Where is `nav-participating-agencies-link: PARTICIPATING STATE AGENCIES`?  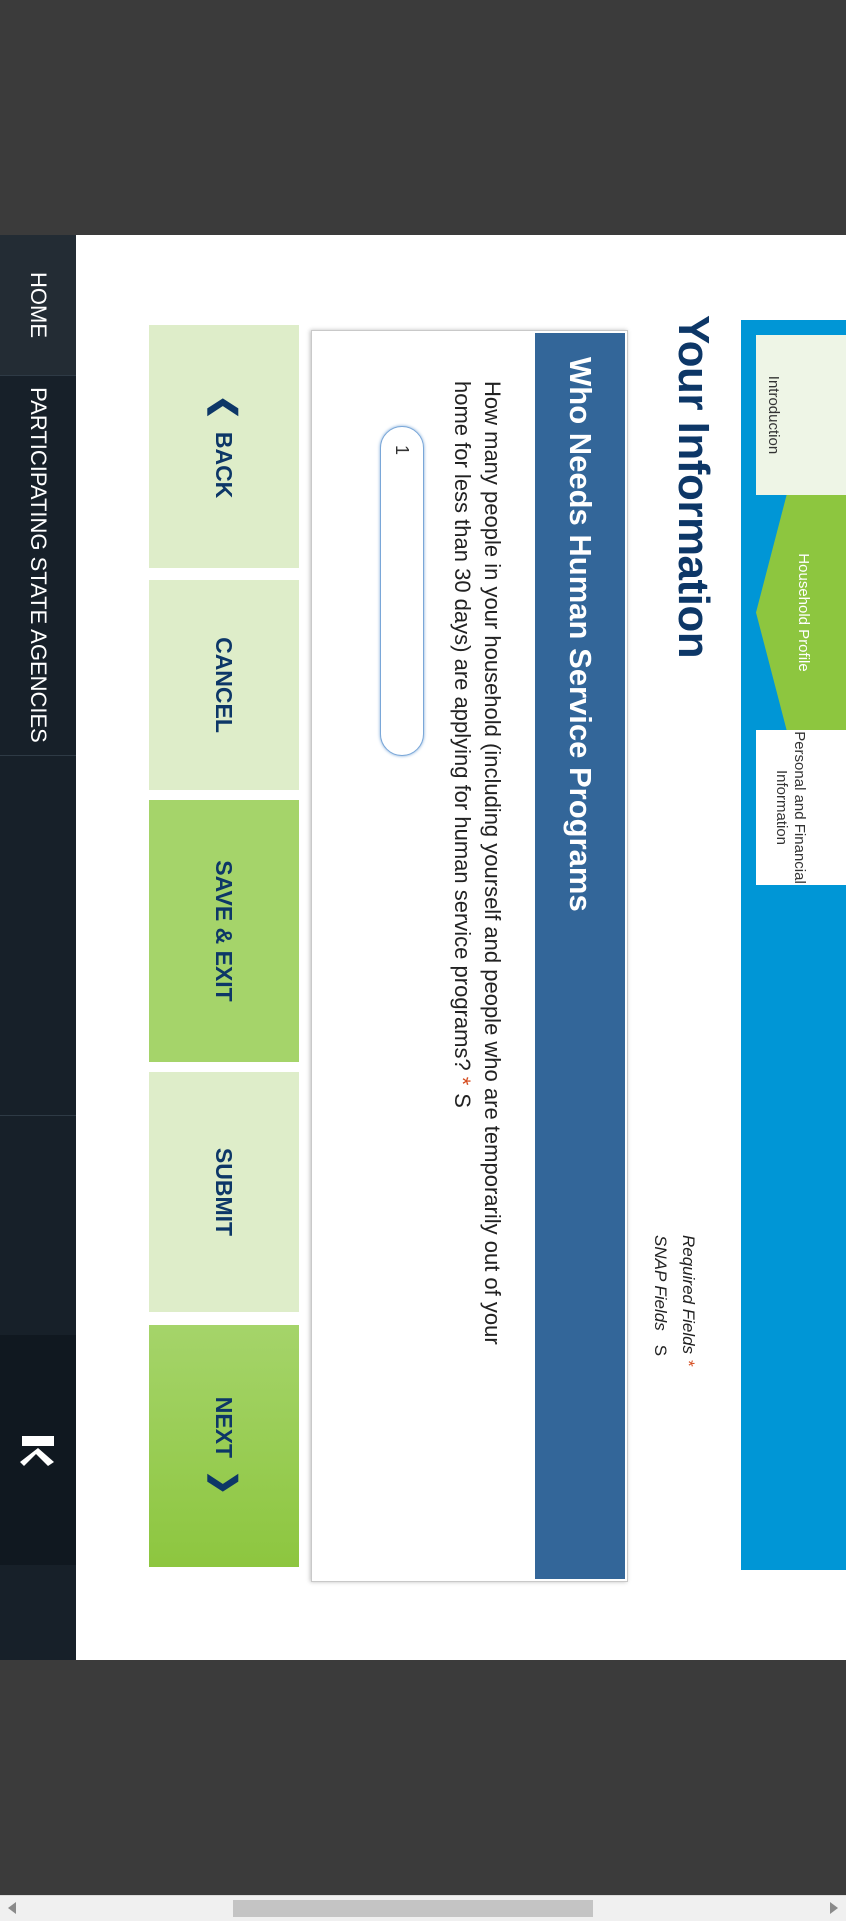
nav-participating-agencies-link: PARTICIPATING STATE AGENCIES is located at coordinates (38, 565).